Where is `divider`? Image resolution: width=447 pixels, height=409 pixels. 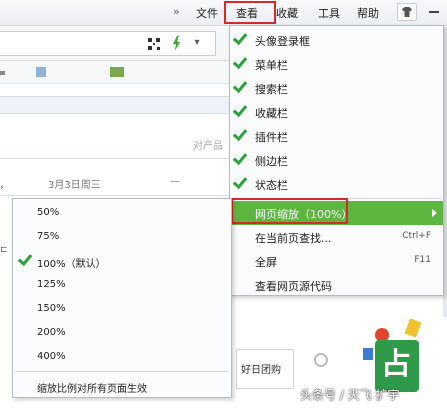
divider is located at coordinates (115, 158).